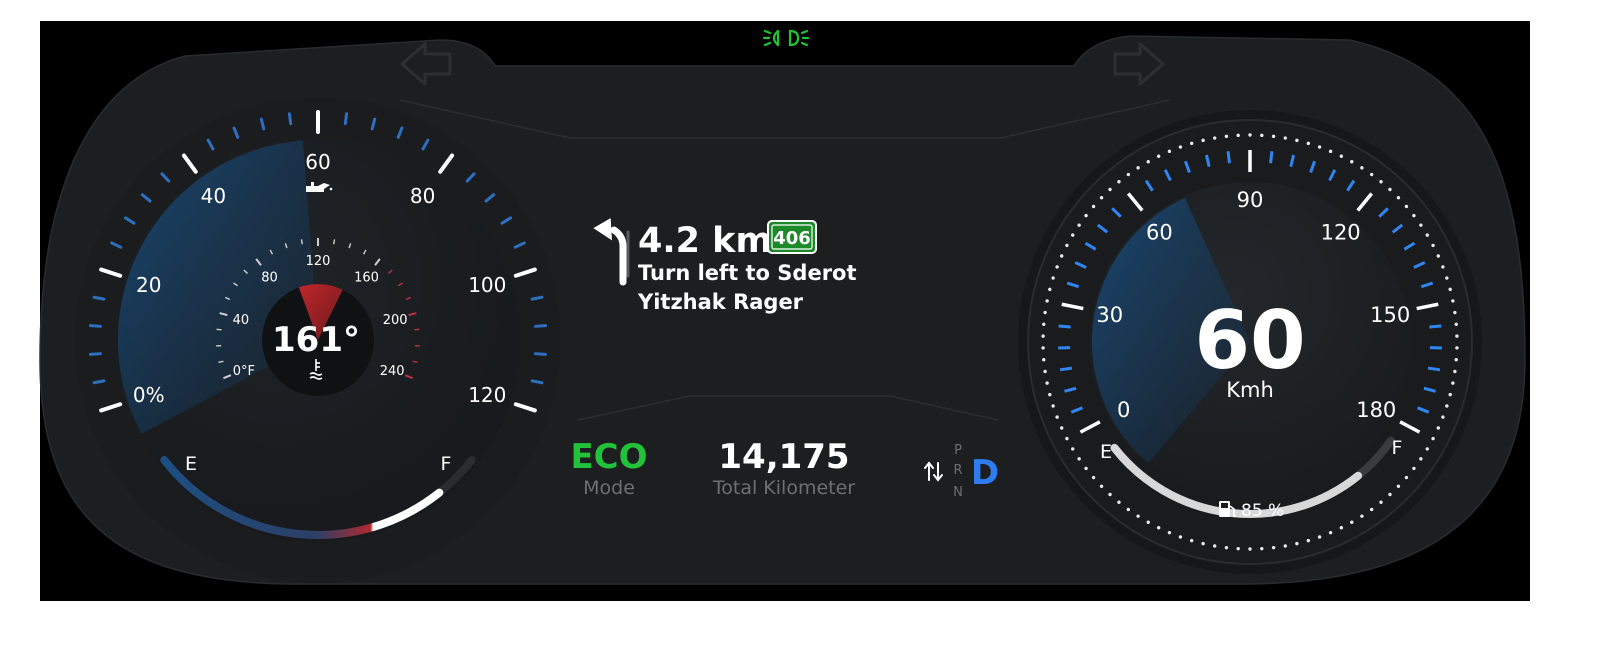 The image size is (1600, 660). I want to click on speed-unit: Kmh, so click(1250, 390).